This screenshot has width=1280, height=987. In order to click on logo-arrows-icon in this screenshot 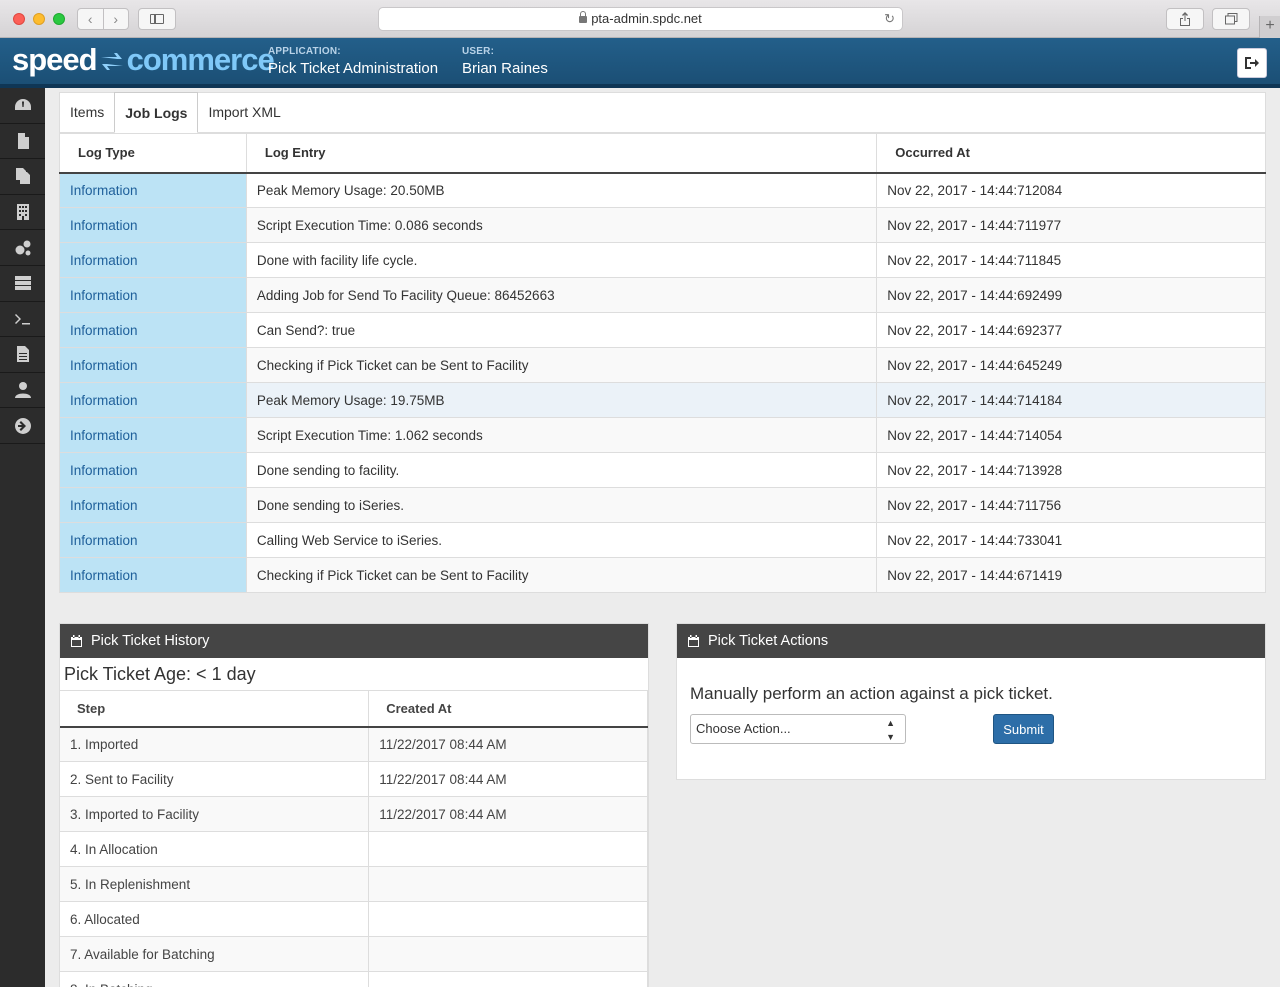, I will do `click(112, 60)`.